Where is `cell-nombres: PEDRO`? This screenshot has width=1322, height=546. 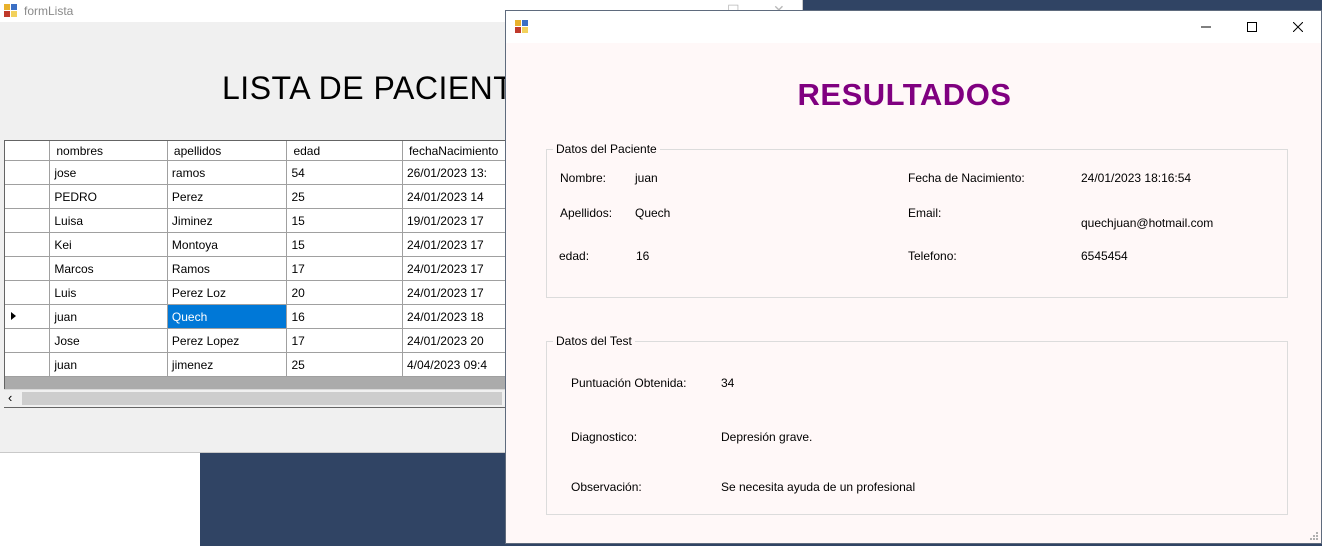 cell-nombres: PEDRO is located at coordinates (108, 196).